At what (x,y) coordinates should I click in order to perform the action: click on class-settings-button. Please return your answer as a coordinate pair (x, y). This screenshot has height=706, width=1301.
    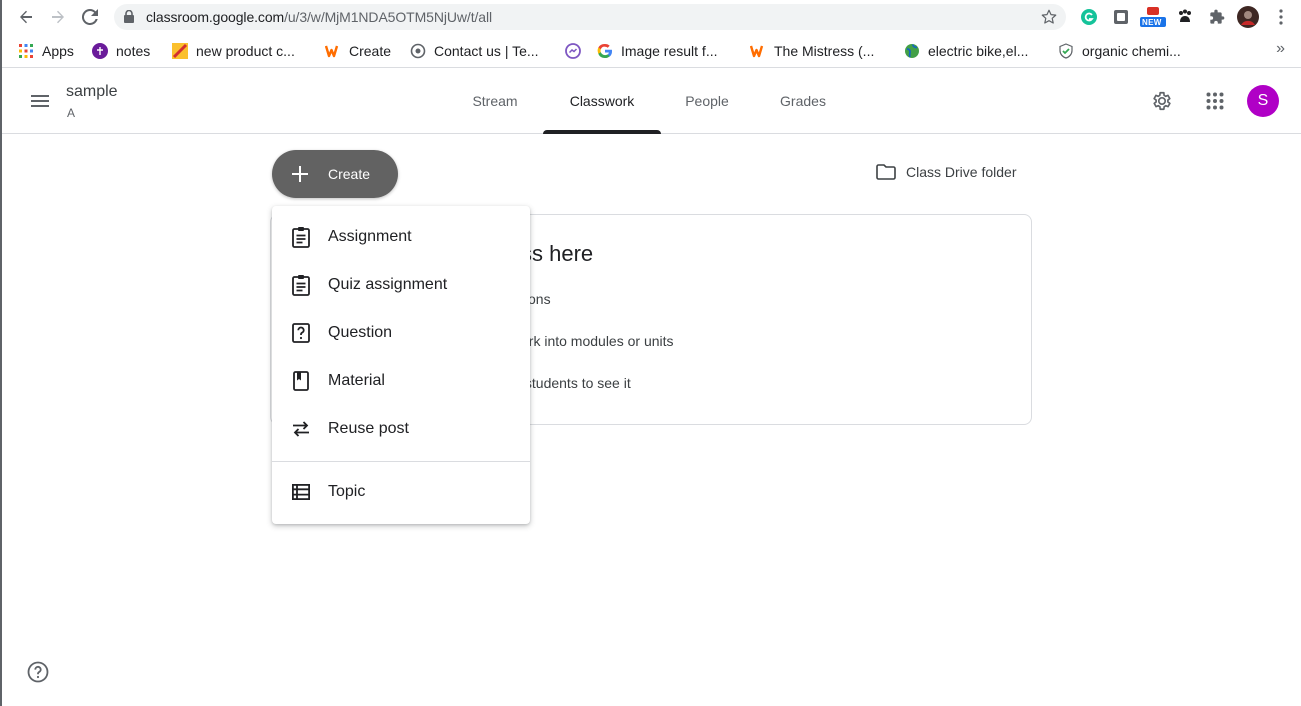
    Looking at the image, I should click on (1162, 101).